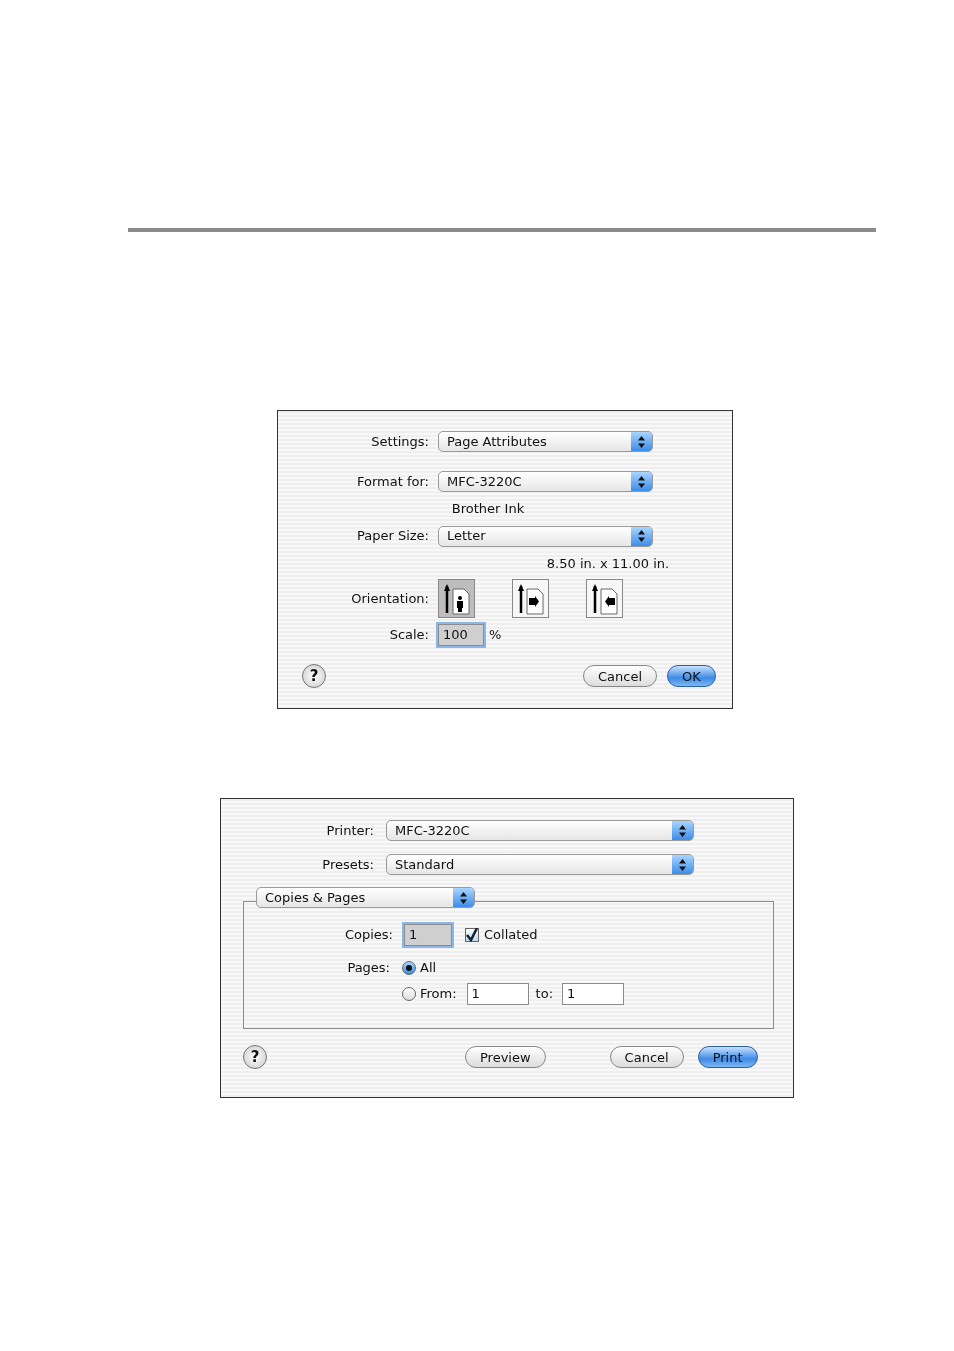  What do you see at coordinates (593, 993) in the screenshot?
I see `to-field: 1` at bounding box center [593, 993].